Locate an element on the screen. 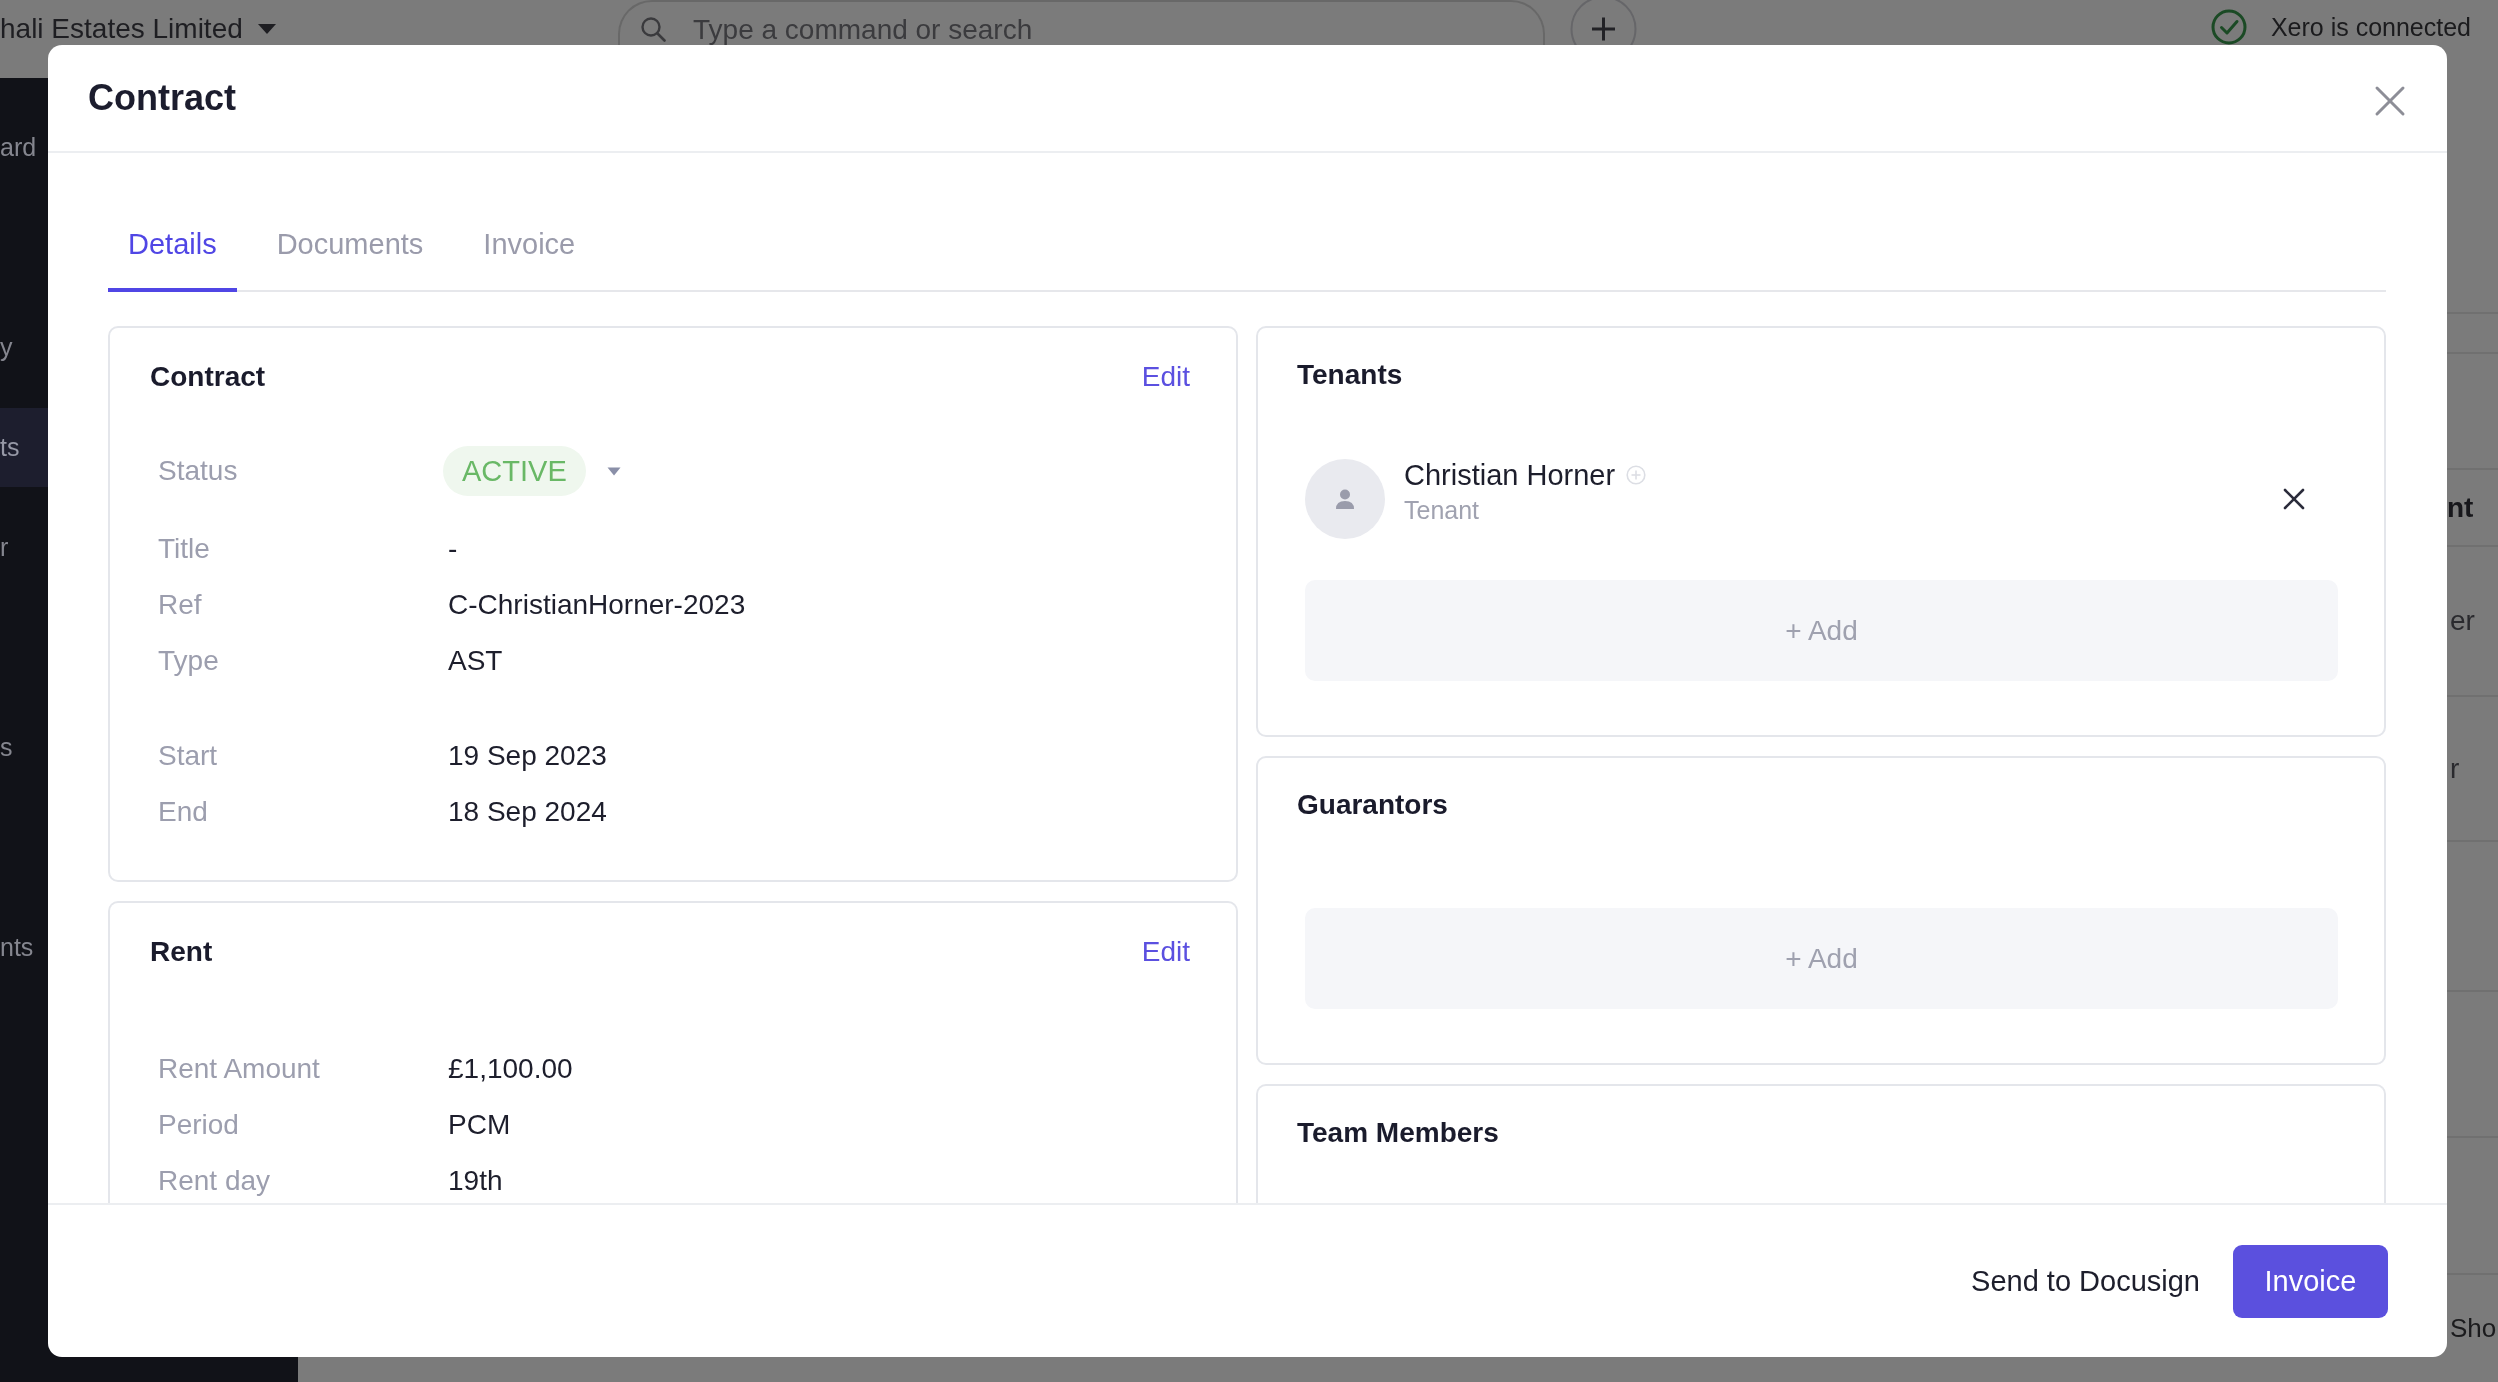 This screenshot has width=2498, height=1382. sidebar-item: ts is located at coordinates (24, 447).